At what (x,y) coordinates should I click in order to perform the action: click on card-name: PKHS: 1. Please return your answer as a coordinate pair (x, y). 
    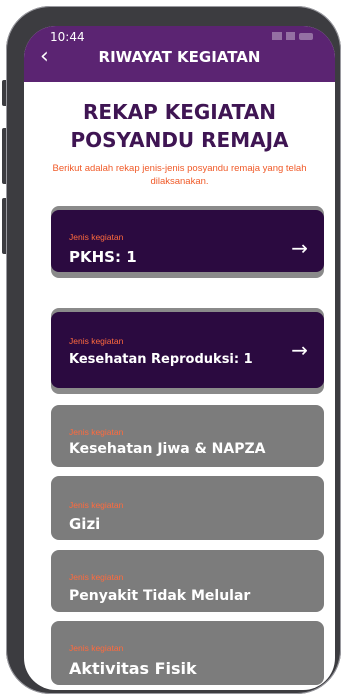
    Looking at the image, I should click on (103, 257).